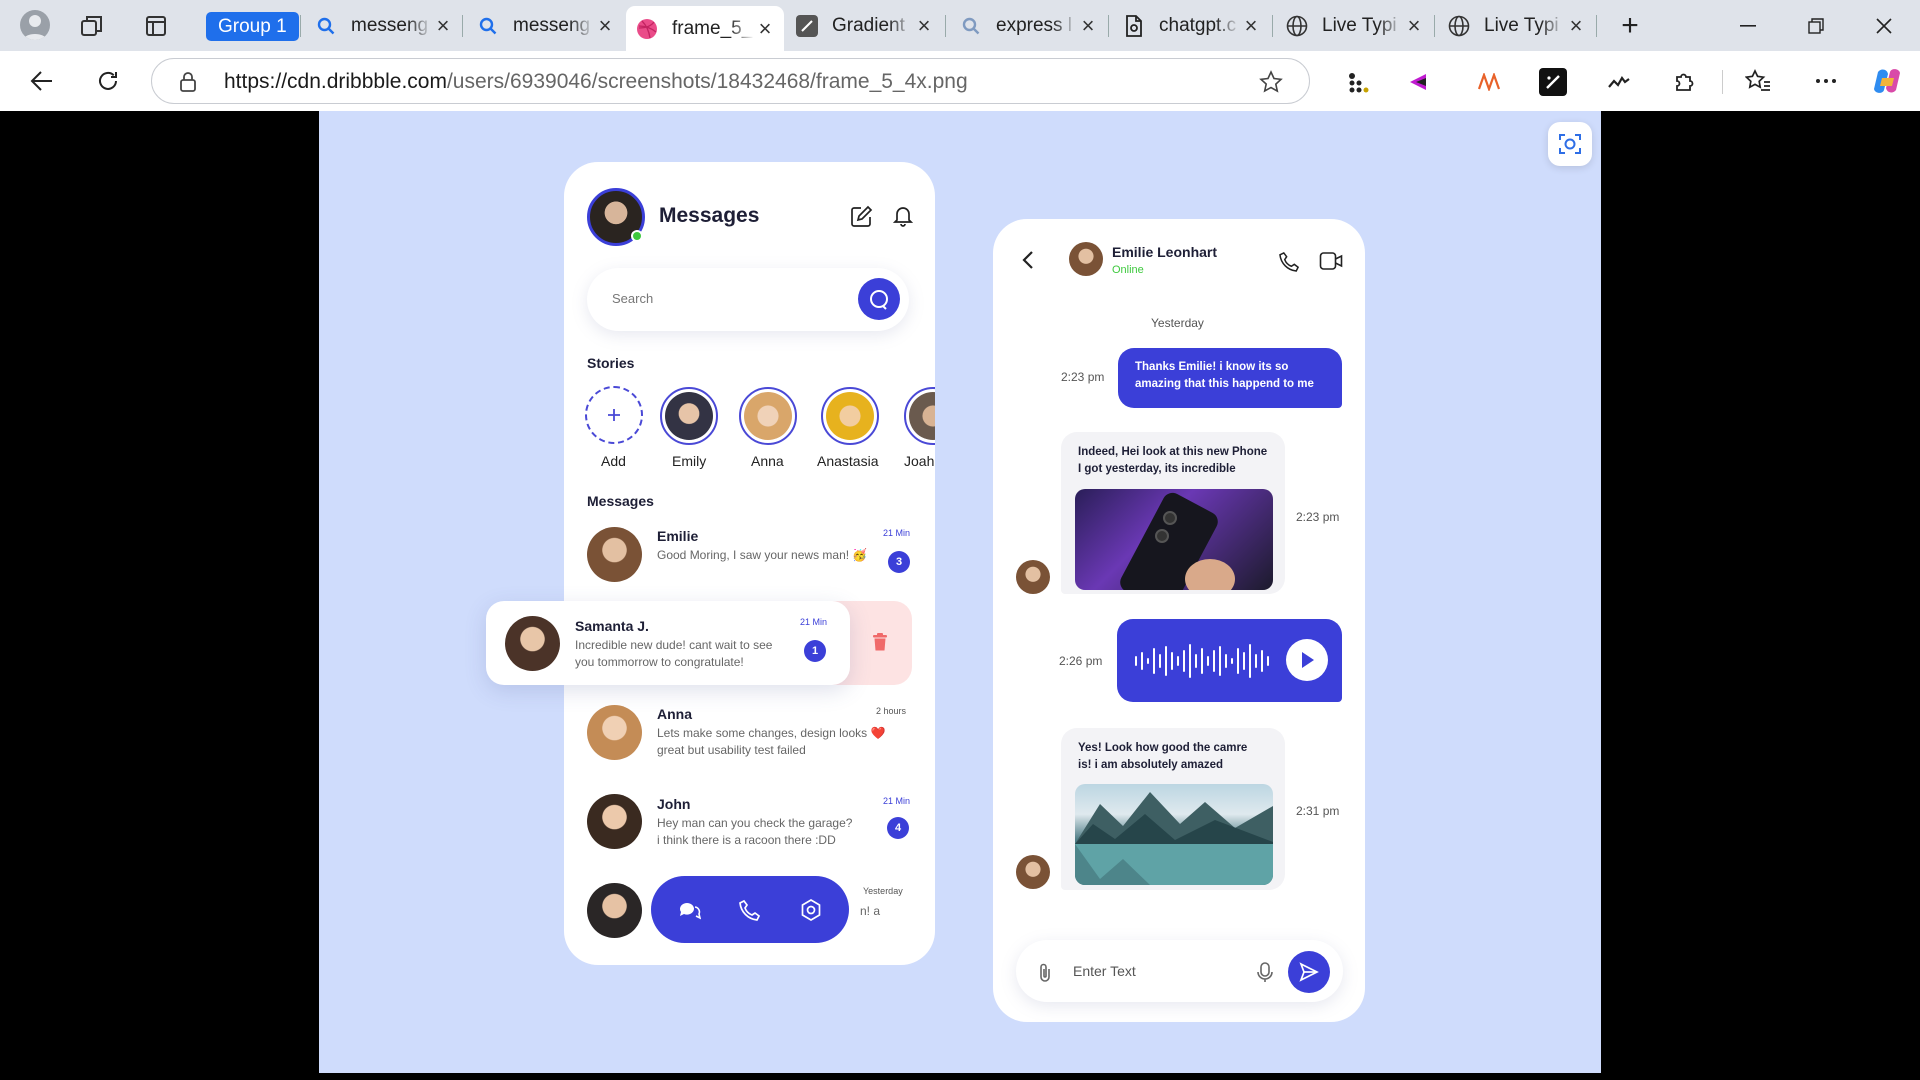  What do you see at coordinates (188, 82) in the screenshot?
I see `lock-icon` at bounding box center [188, 82].